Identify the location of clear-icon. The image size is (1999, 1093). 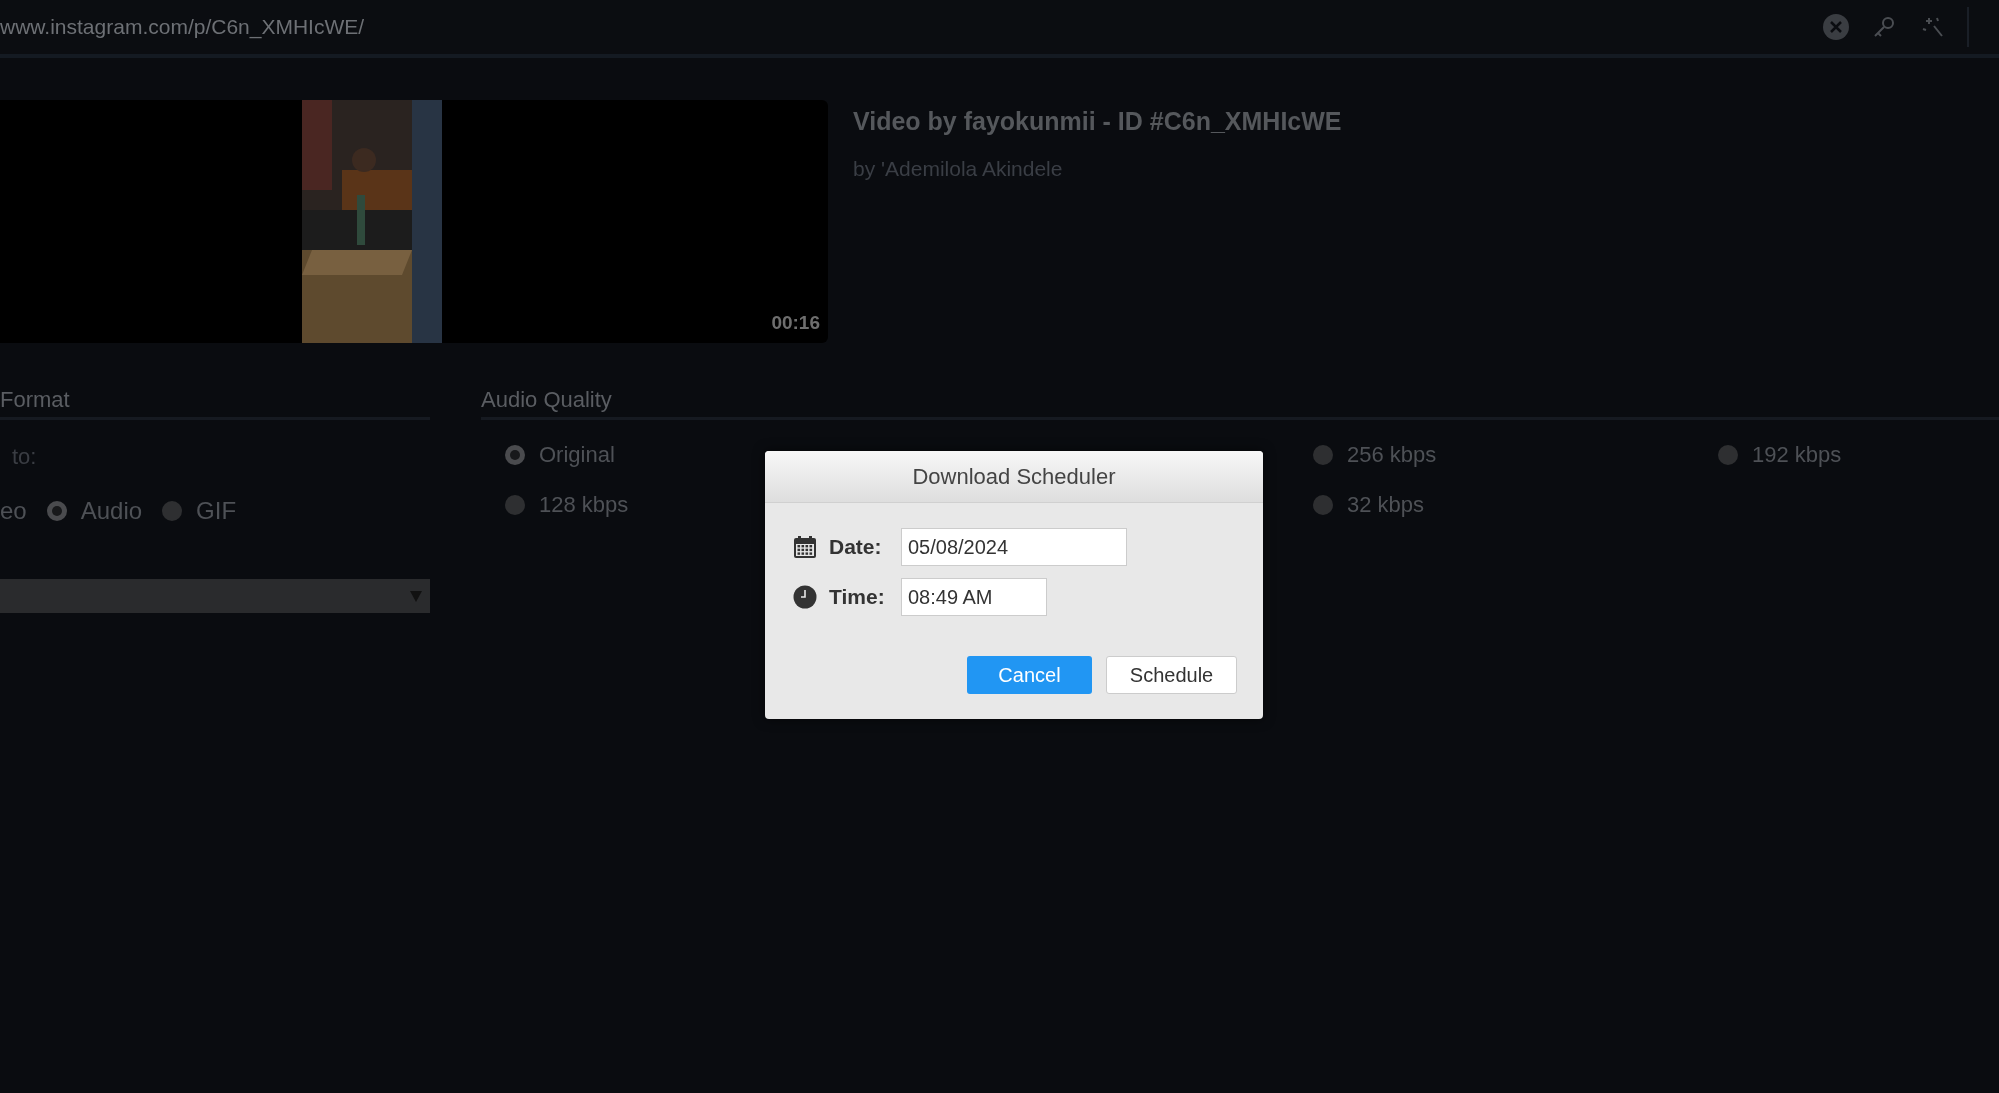
(1836, 27).